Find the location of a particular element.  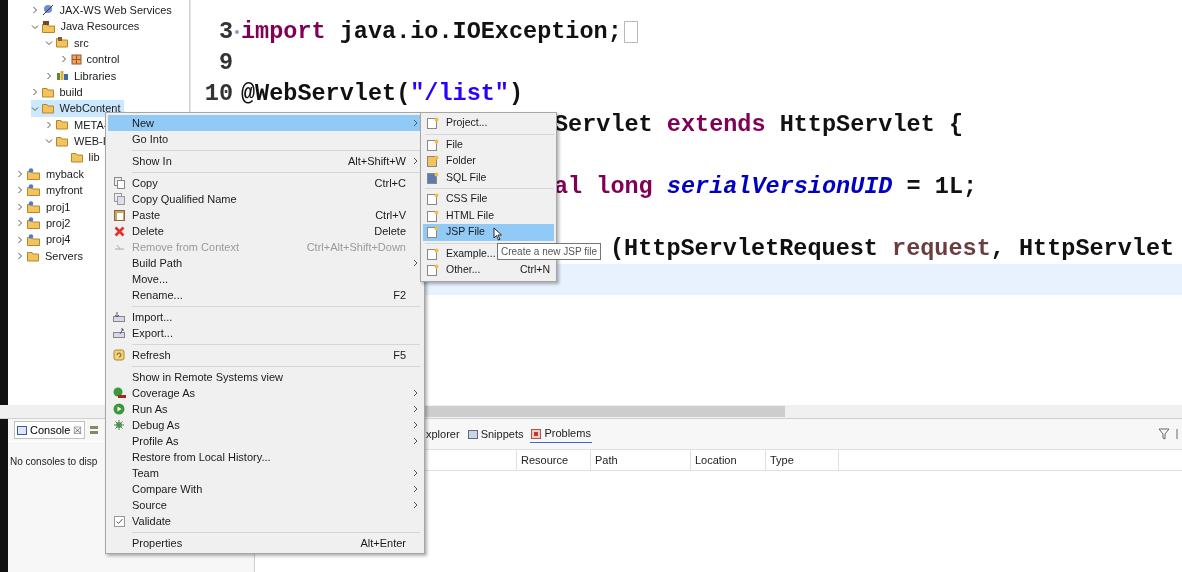

close-icon: ☒ is located at coordinates (78, 430).